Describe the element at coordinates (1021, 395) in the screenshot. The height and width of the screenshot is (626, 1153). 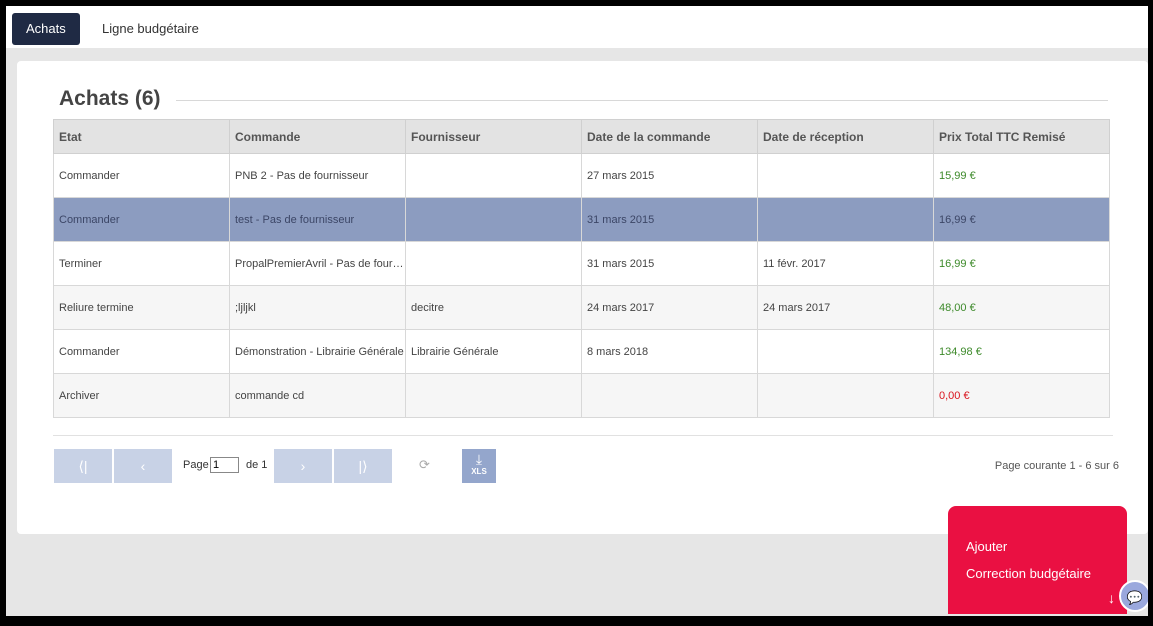
I see `cell-prix: 0,00 €` at that location.